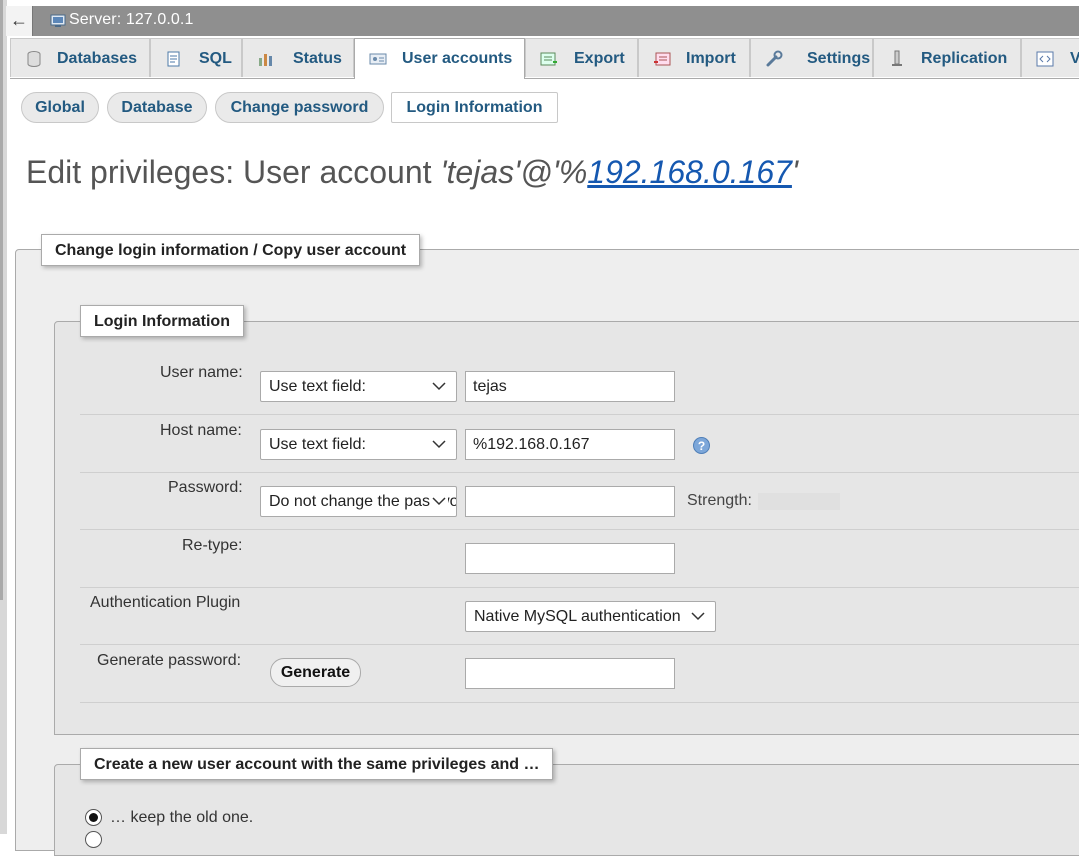 The width and height of the screenshot is (1079, 856). I want to click on tab-status: Status, so click(298, 57).